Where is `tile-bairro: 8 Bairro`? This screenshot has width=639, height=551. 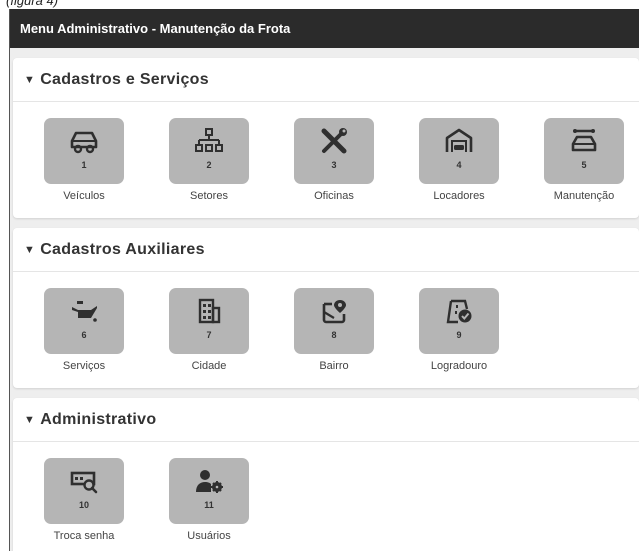 tile-bairro: 8 Bairro is located at coordinates (334, 338).